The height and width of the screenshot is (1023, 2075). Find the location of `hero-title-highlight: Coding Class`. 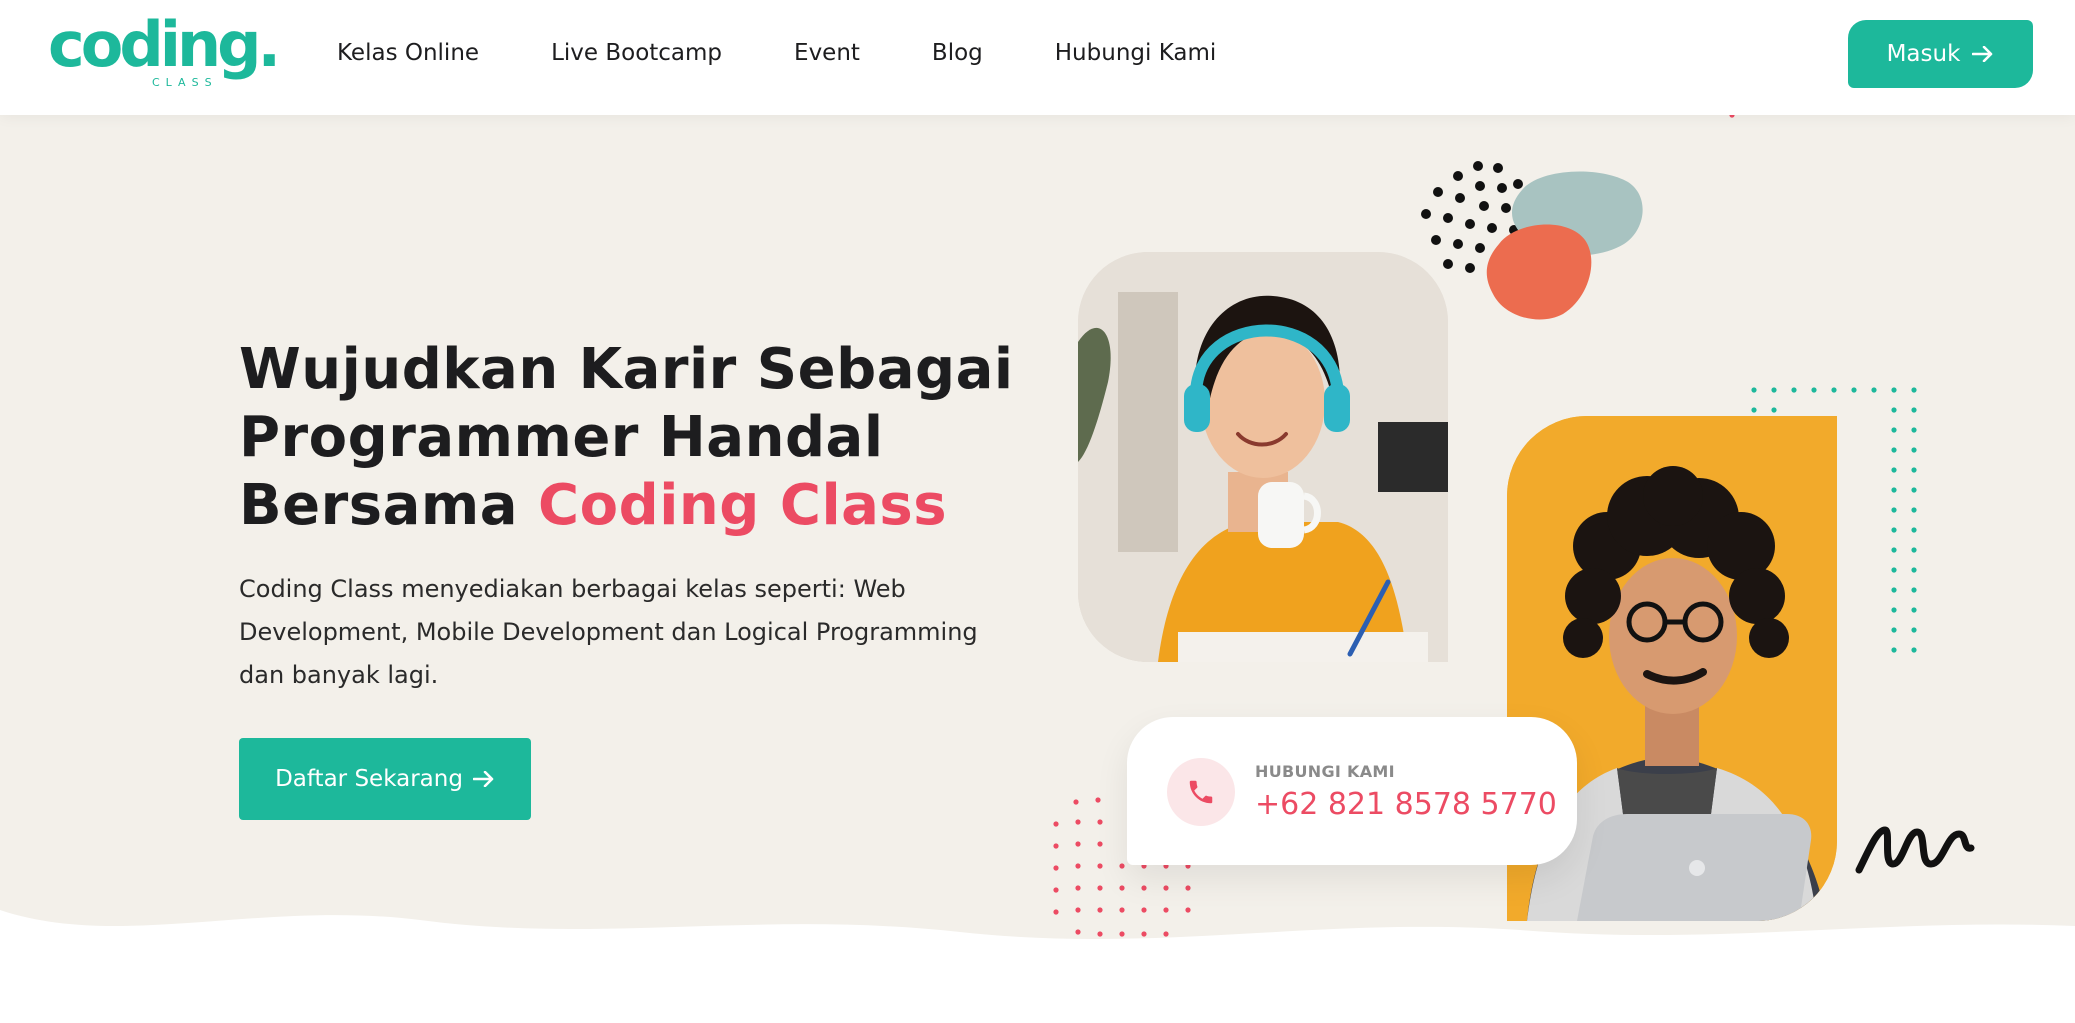

hero-title-highlight: Coding Class is located at coordinates (743, 505).